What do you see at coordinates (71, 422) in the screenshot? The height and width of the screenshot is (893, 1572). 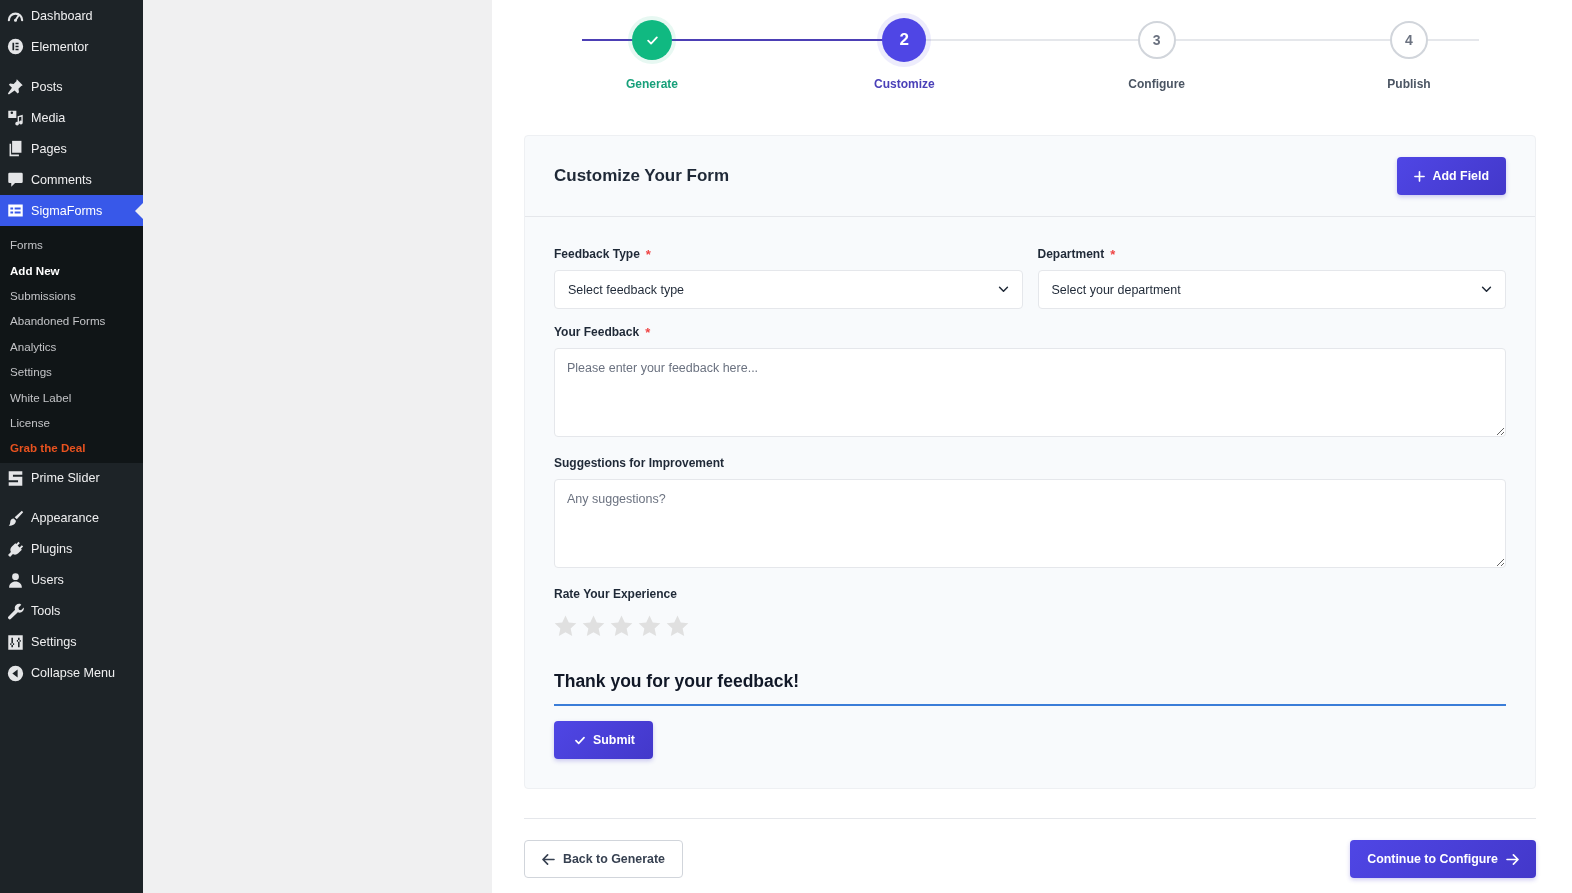 I see `submenu-item: License` at bounding box center [71, 422].